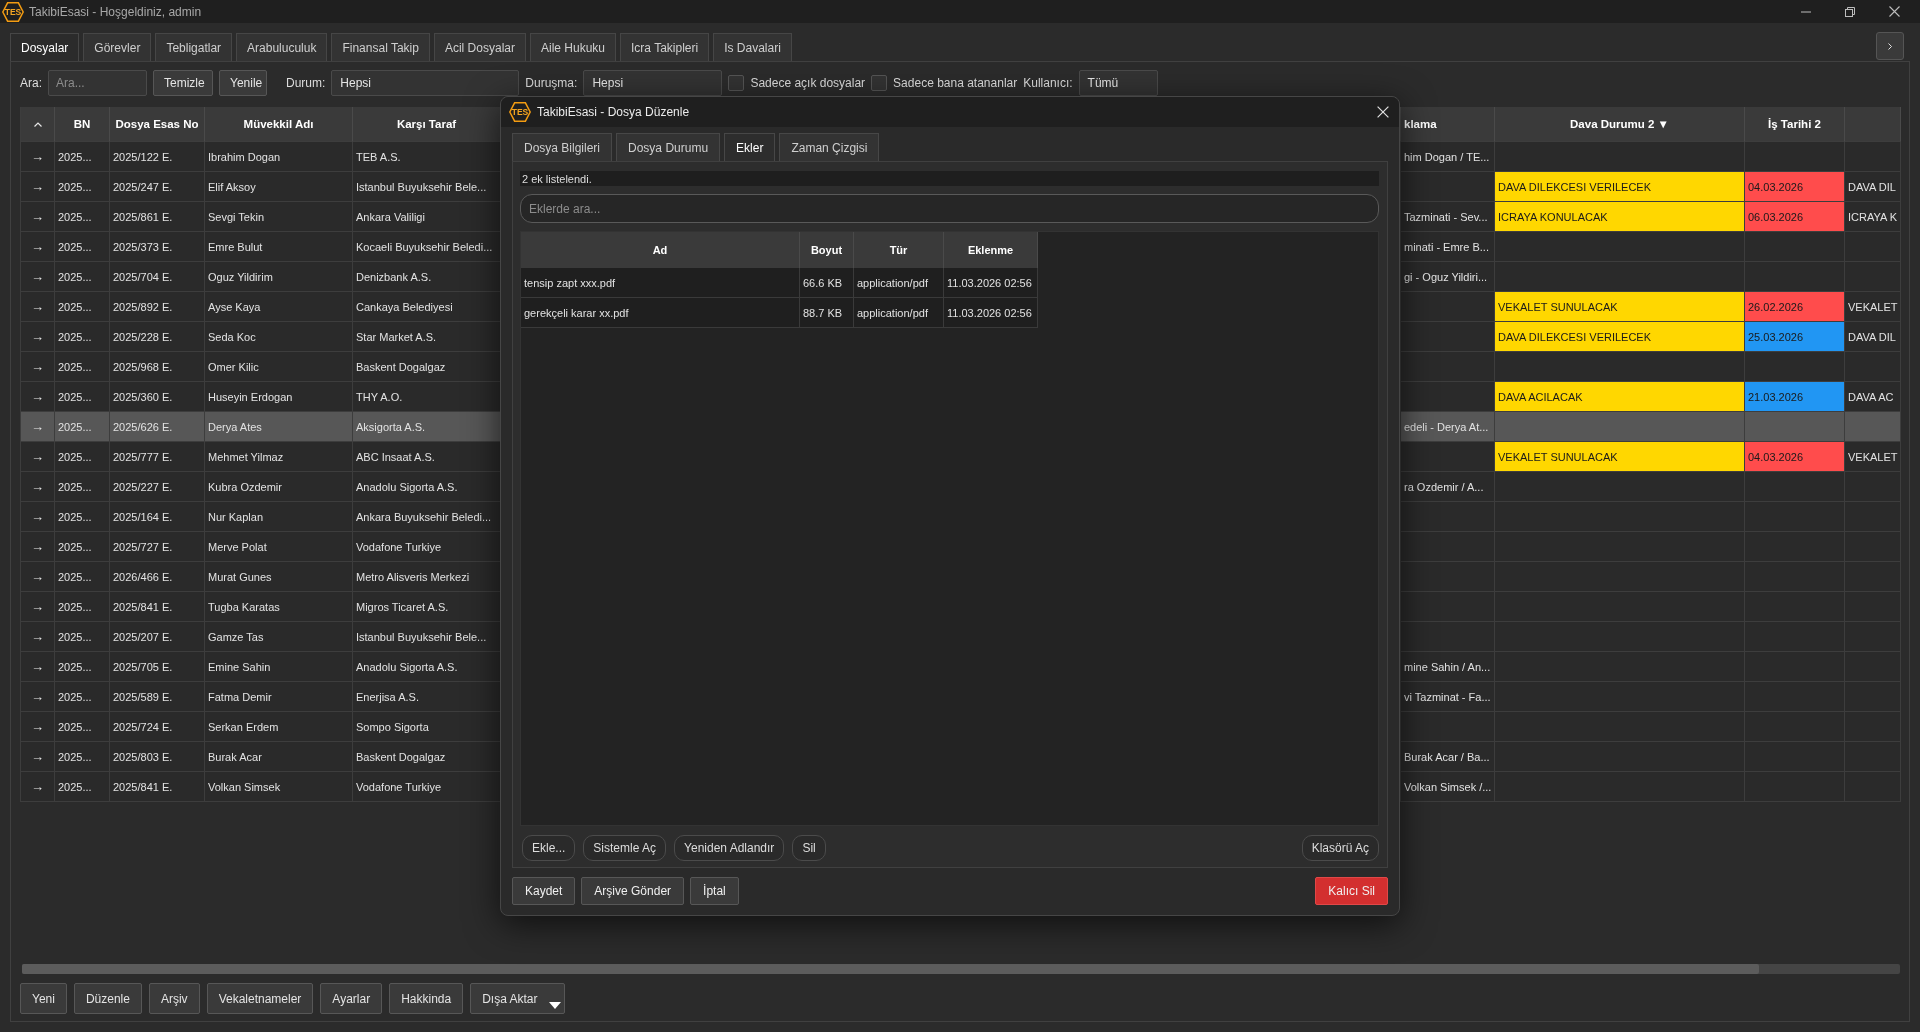  What do you see at coordinates (31, 83) in the screenshot?
I see `search-label: Ara:` at bounding box center [31, 83].